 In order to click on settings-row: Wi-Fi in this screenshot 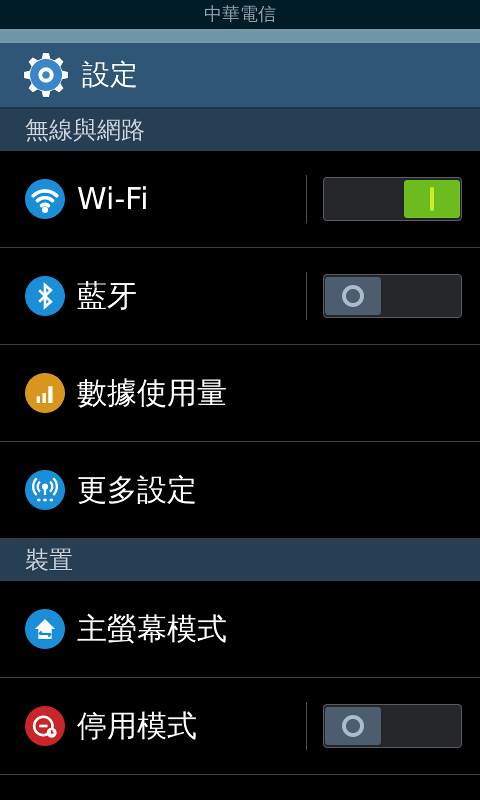, I will do `click(240, 199)`.